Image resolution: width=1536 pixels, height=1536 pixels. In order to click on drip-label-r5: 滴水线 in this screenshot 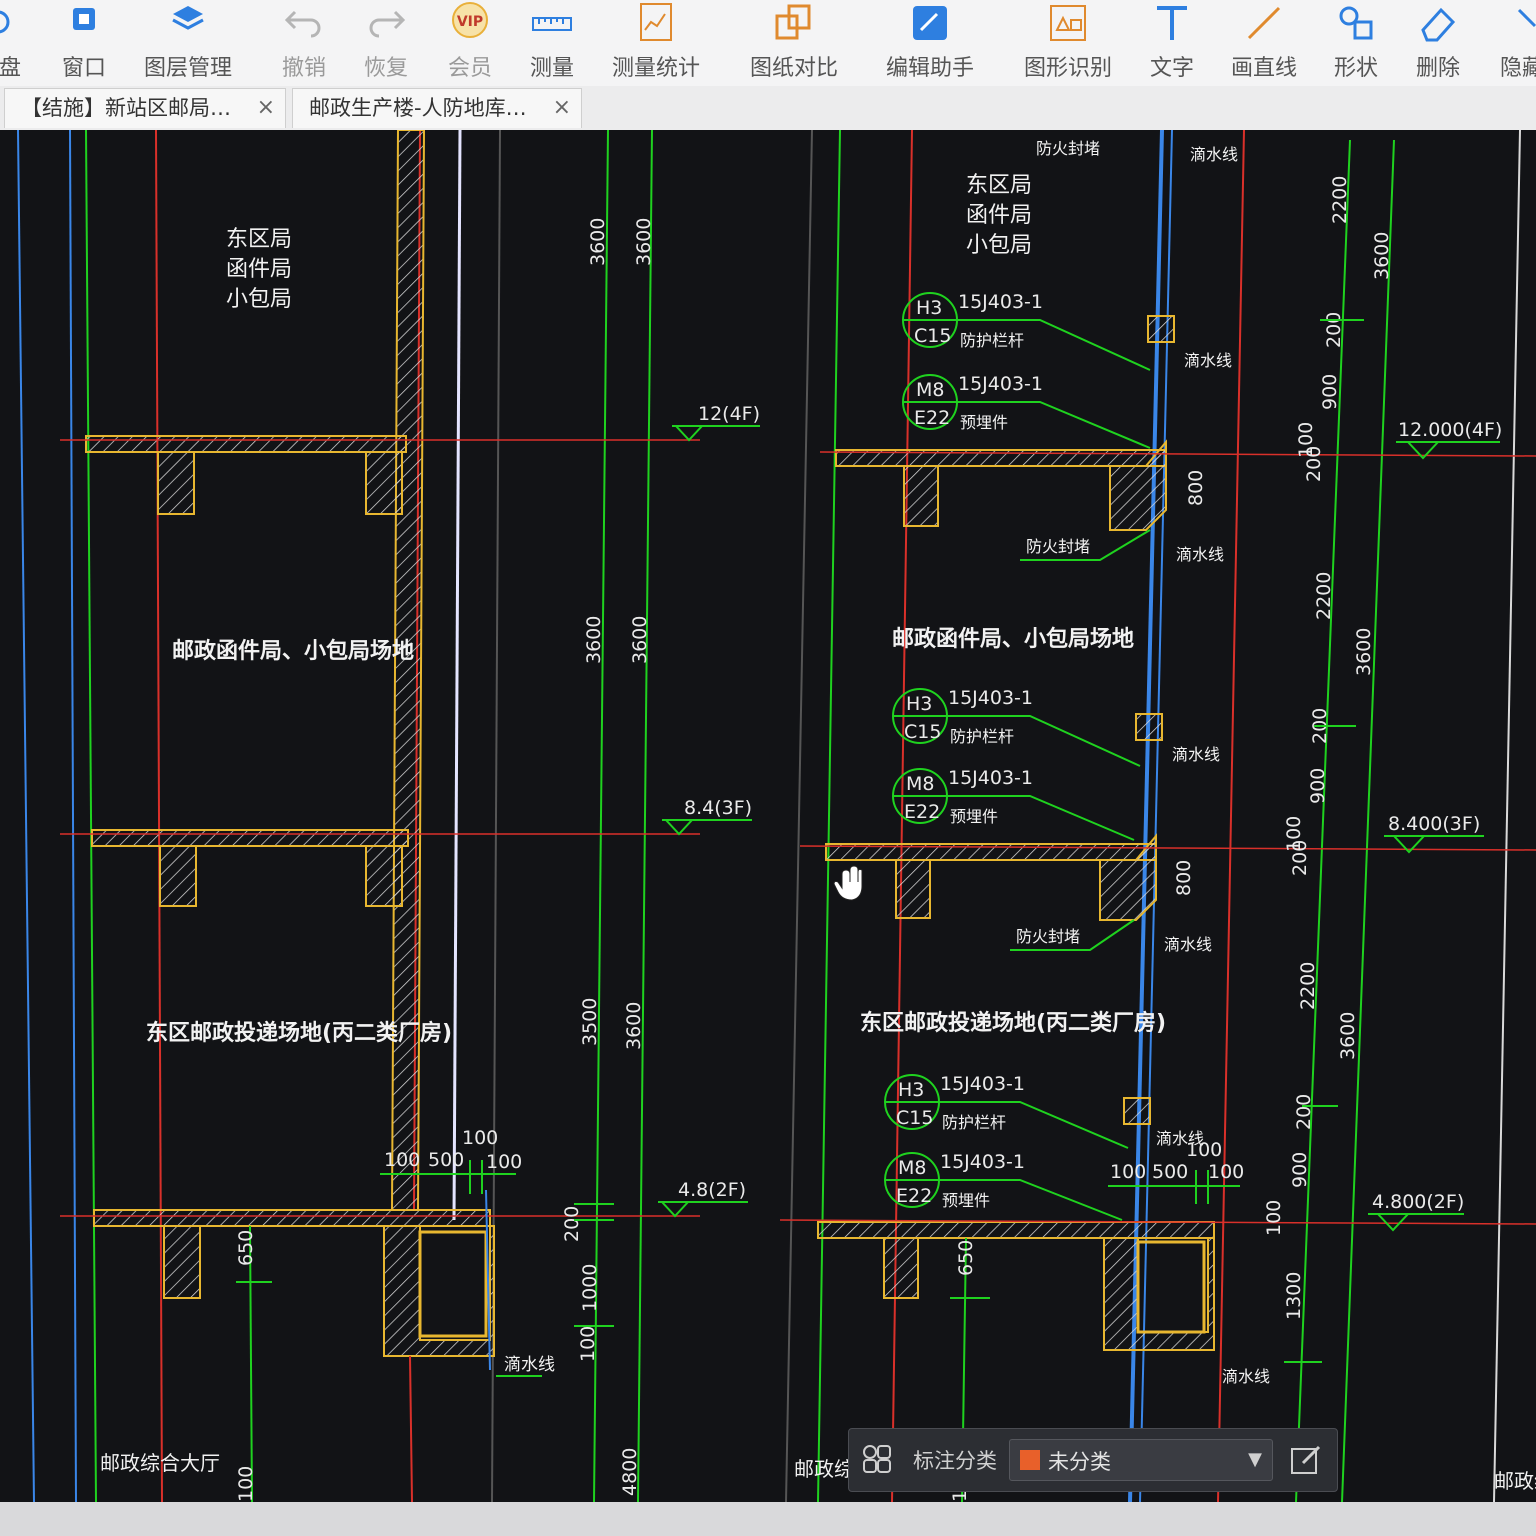, I will do `click(1188, 944)`.